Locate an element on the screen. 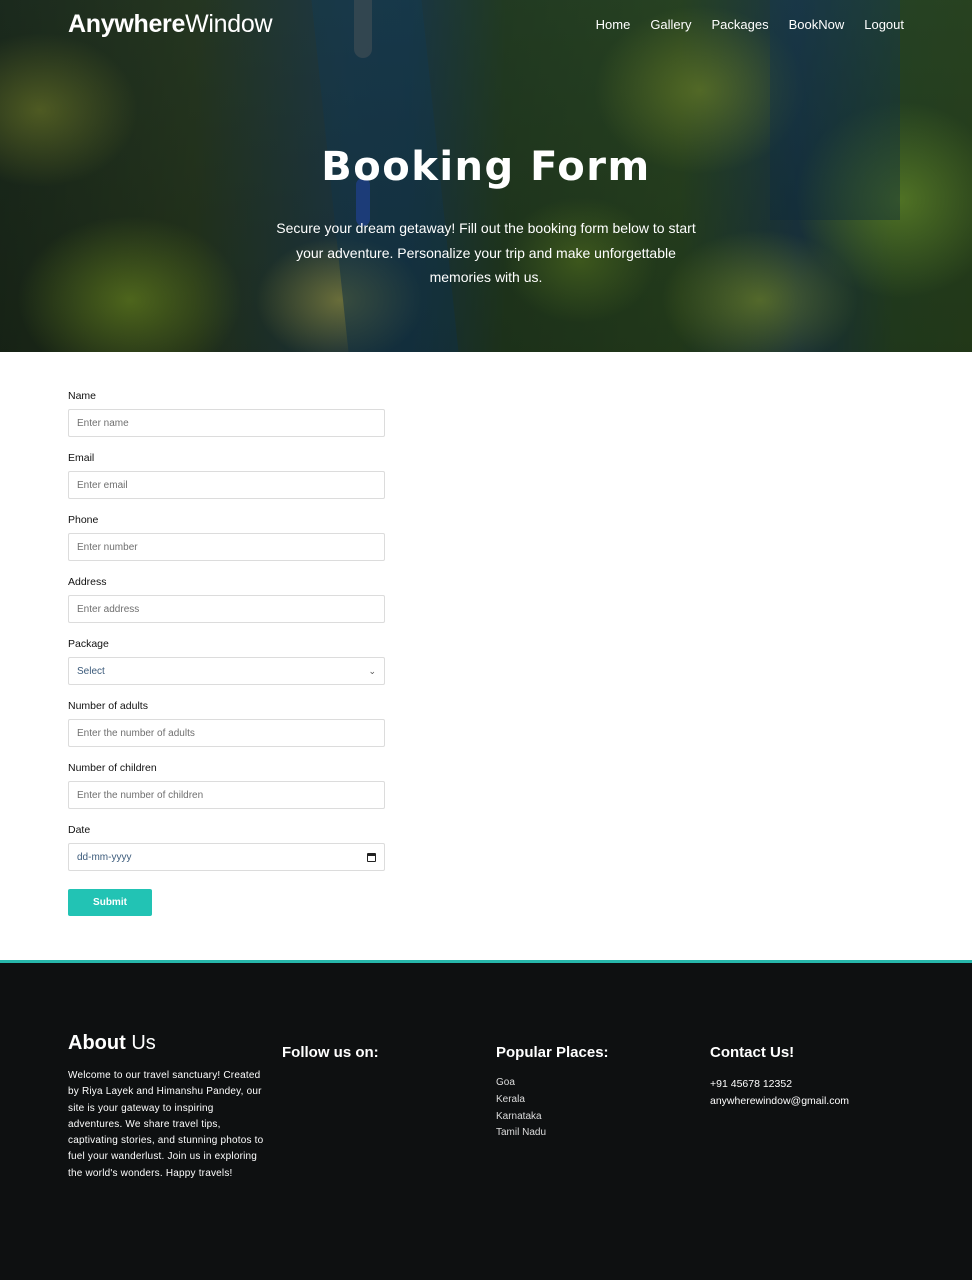 The height and width of the screenshot is (1280, 972). place-item: Goa is located at coordinates (552, 1083).